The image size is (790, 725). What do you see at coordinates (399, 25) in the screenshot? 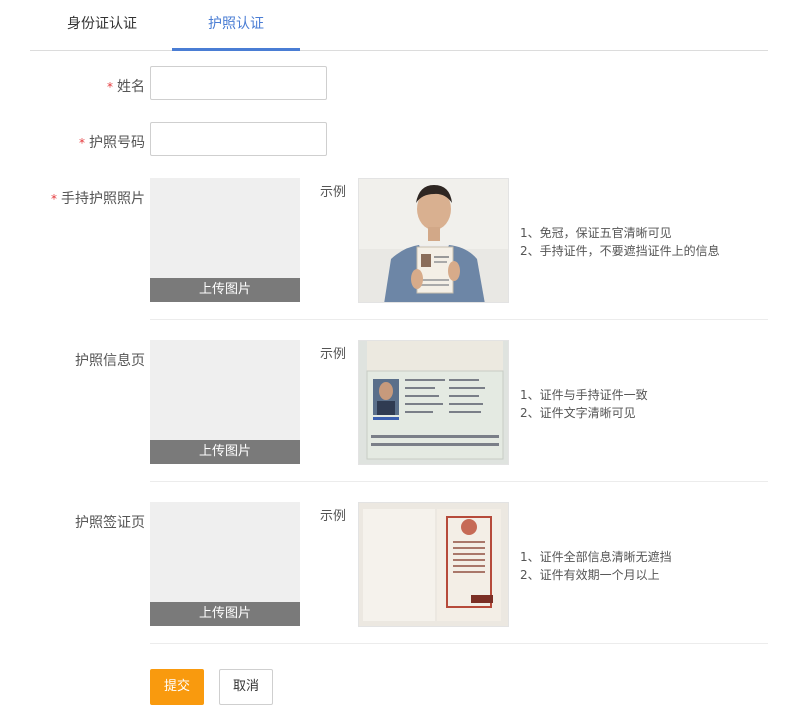
I see `tab-bar: 身份证认证 护照认证` at bounding box center [399, 25].